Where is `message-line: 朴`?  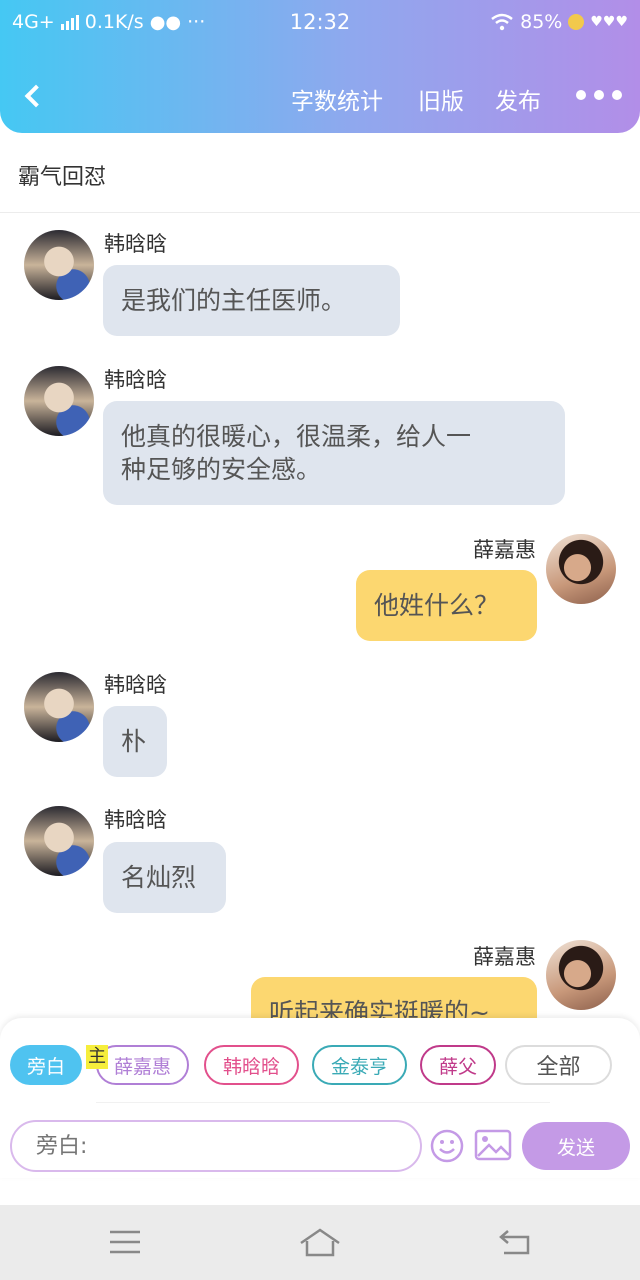 message-line: 朴 is located at coordinates (134, 741).